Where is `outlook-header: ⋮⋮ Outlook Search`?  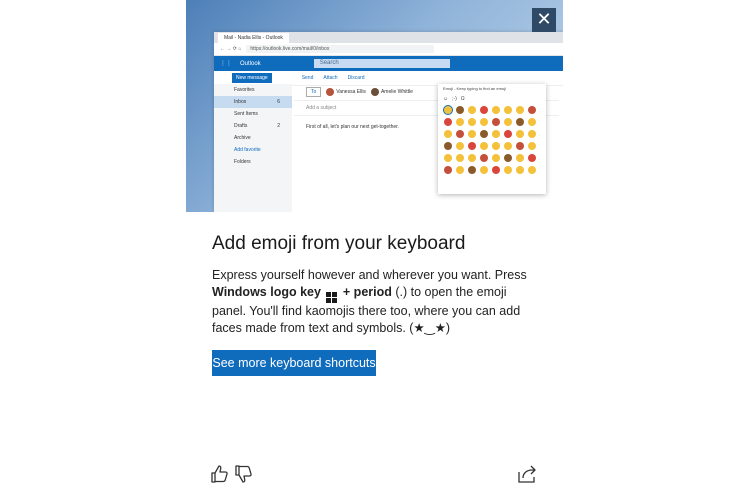
outlook-header: ⋮⋮ Outlook Search is located at coordinates (388, 63).